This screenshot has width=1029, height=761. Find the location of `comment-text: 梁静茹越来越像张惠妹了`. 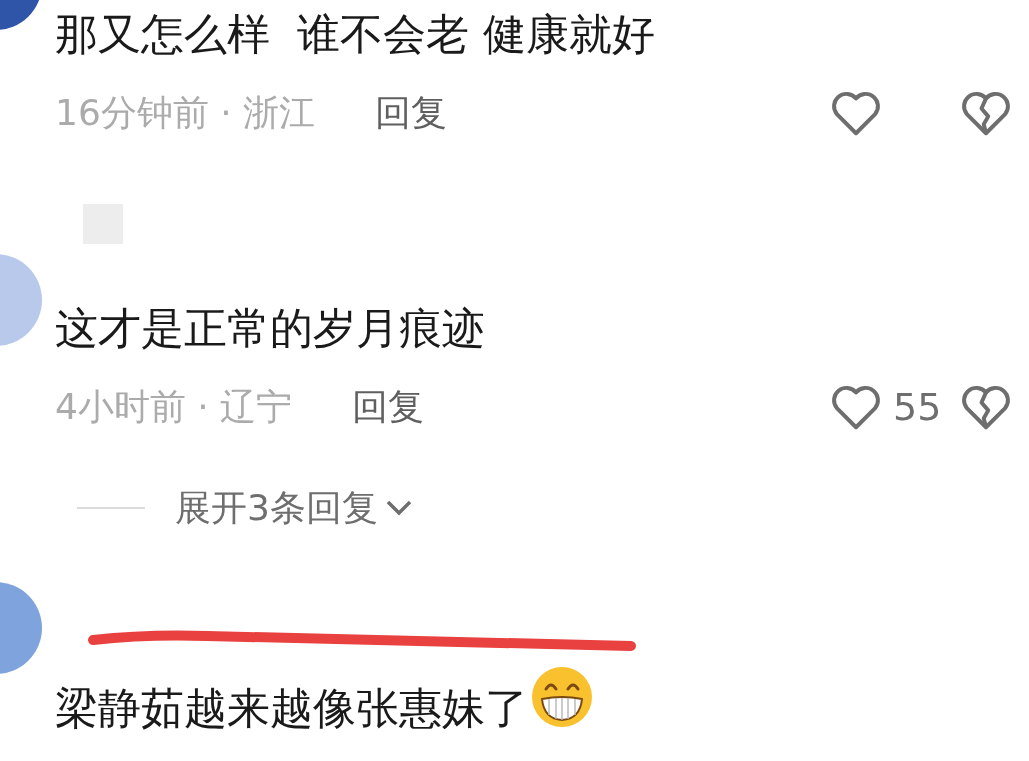

comment-text: 梁静茹越来越像张惠妹了 is located at coordinates (291, 708).